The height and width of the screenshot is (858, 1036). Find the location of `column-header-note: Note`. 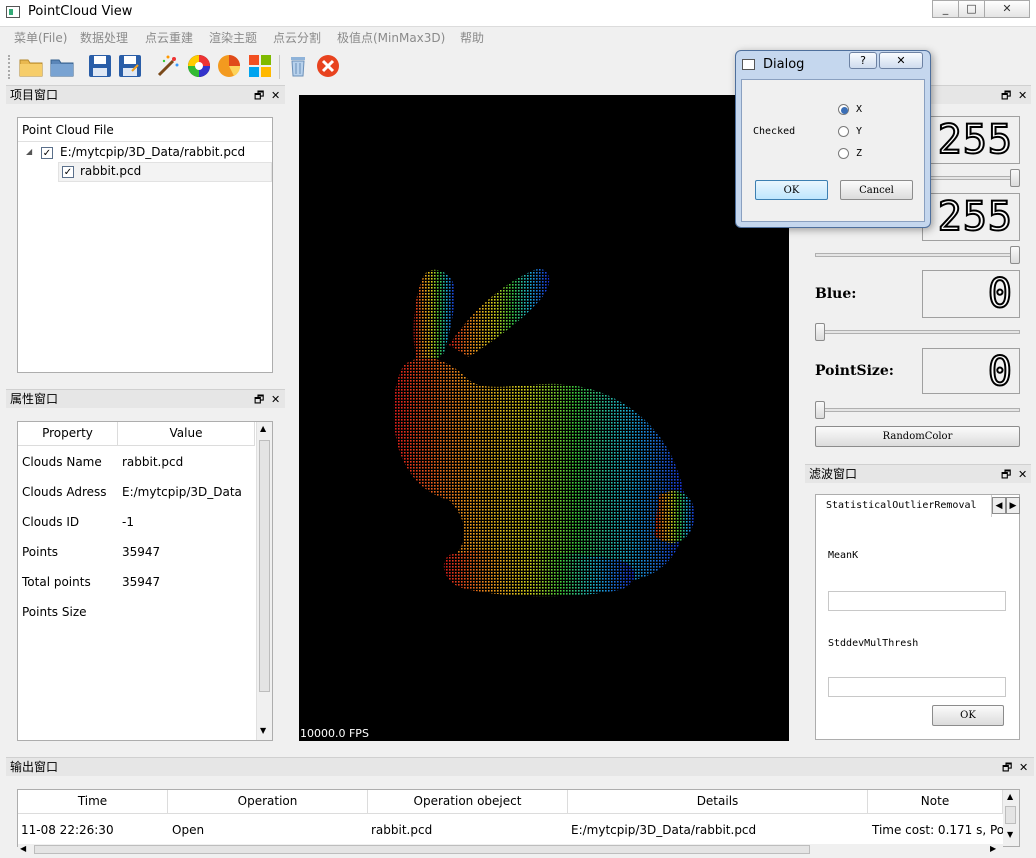

column-header-note: Note is located at coordinates (935, 802).